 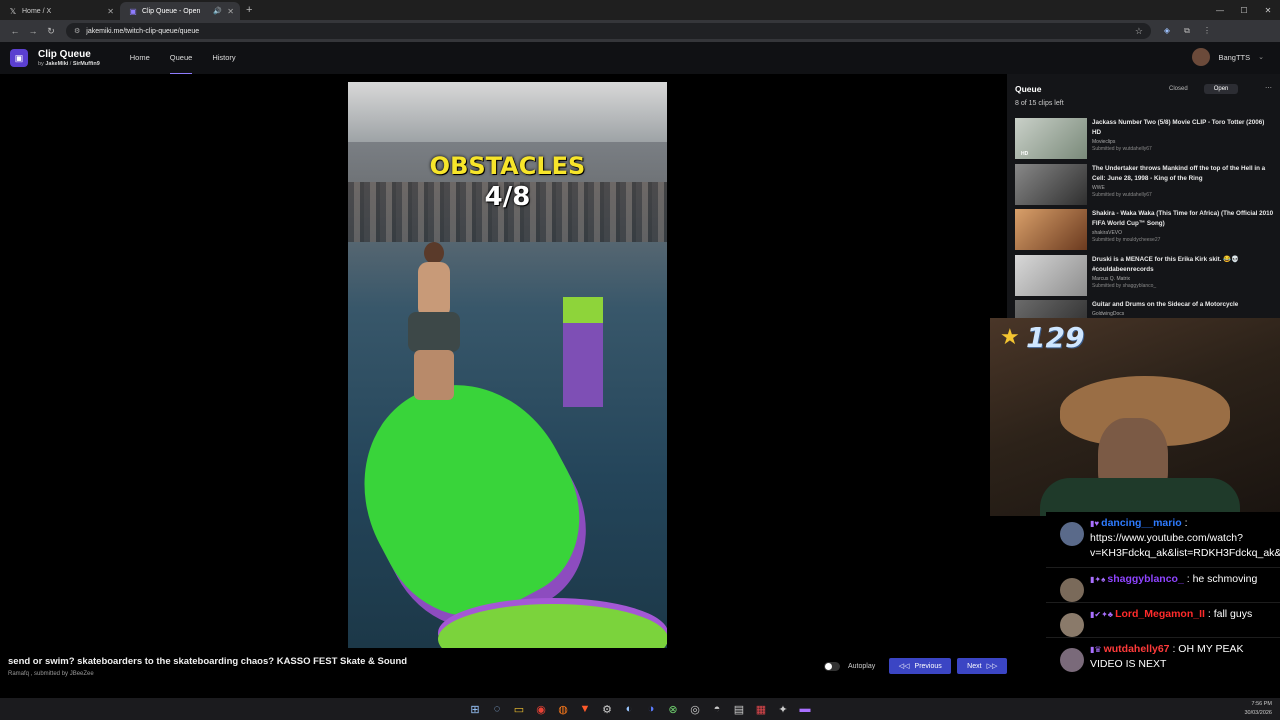 I want to click on queue-status-tabs: Closed Open, so click(x=1201, y=89).